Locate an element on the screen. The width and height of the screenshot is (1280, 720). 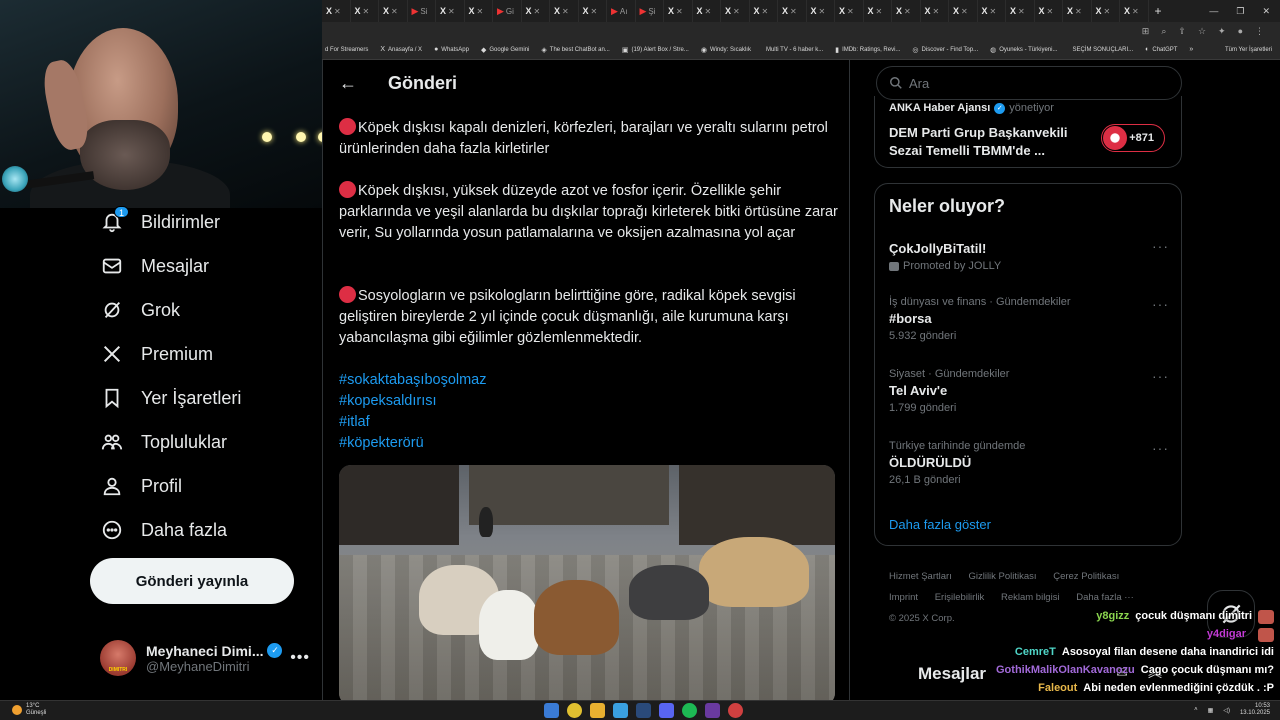
menu-icon: ⋮ is located at coordinates (1259, 31).